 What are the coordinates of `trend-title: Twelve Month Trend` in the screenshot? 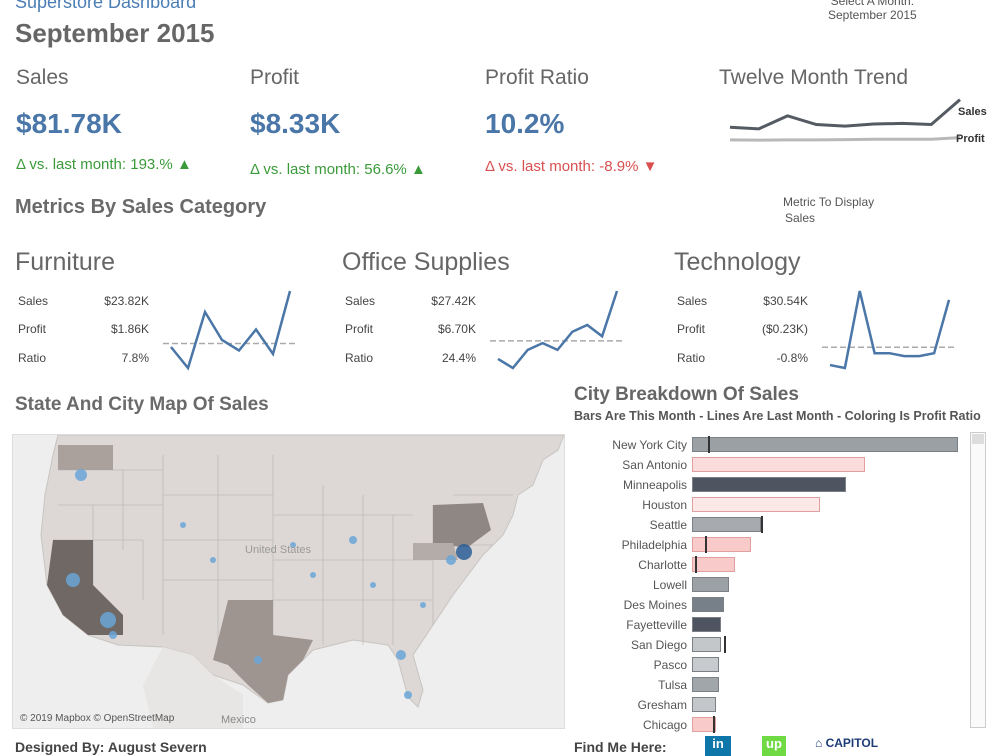 It's located at (814, 77).